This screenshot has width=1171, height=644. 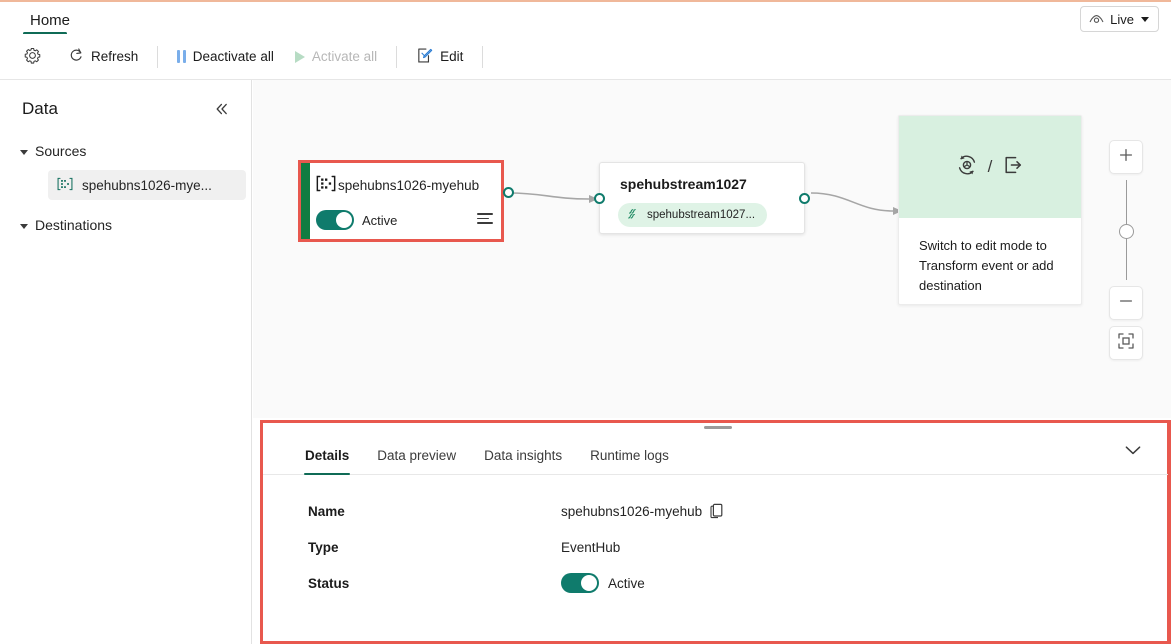 What do you see at coordinates (50, 20) in the screenshot?
I see `tab-home-label: Home` at bounding box center [50, 20].